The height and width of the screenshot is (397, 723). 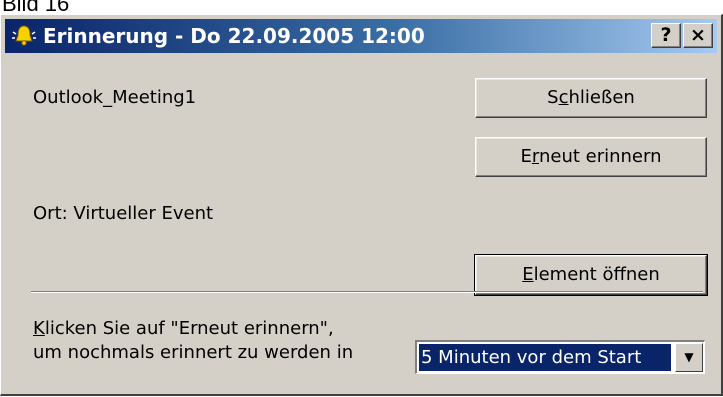 I want to click on snooze-time-dropdown: 5 Minuten vor dem Start ▼, so click(x=560, y=357).